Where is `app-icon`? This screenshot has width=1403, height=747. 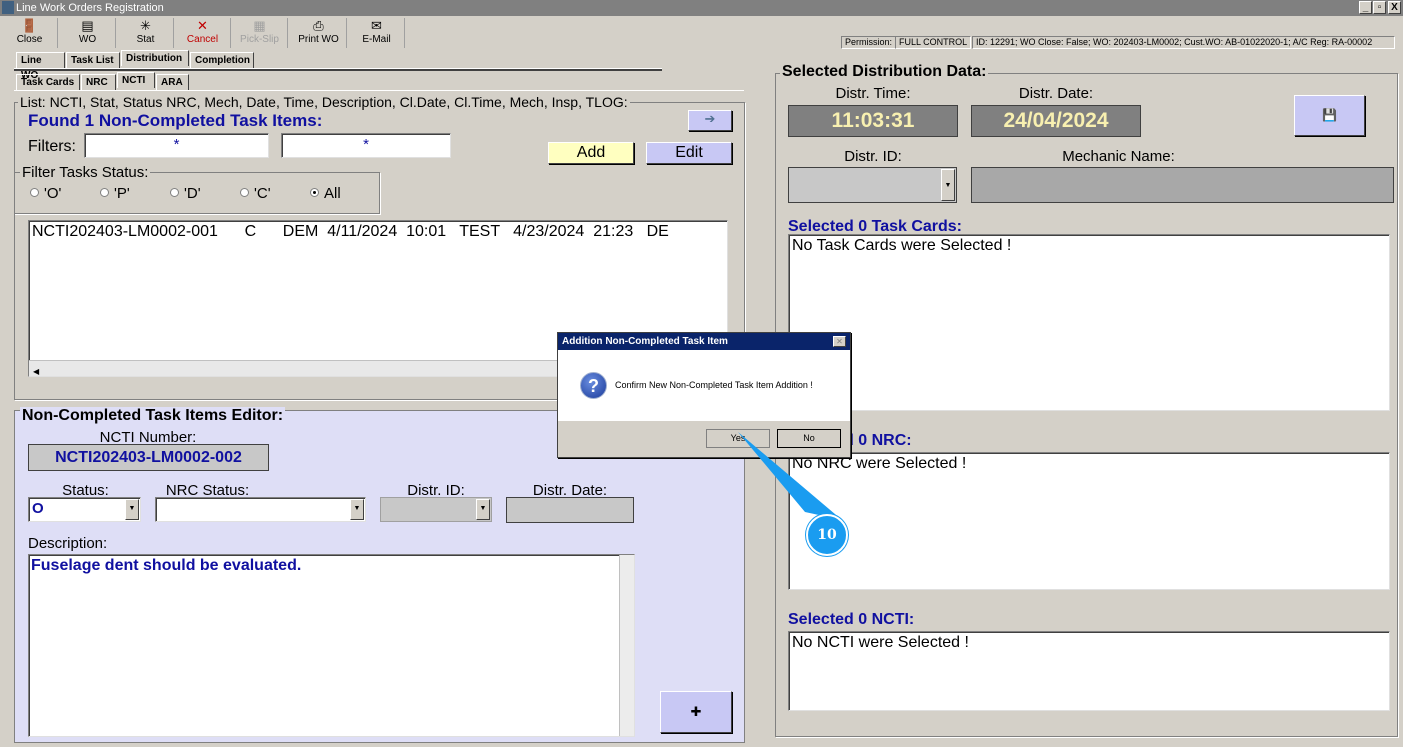
app-icon is located at coordinates (8, 7).